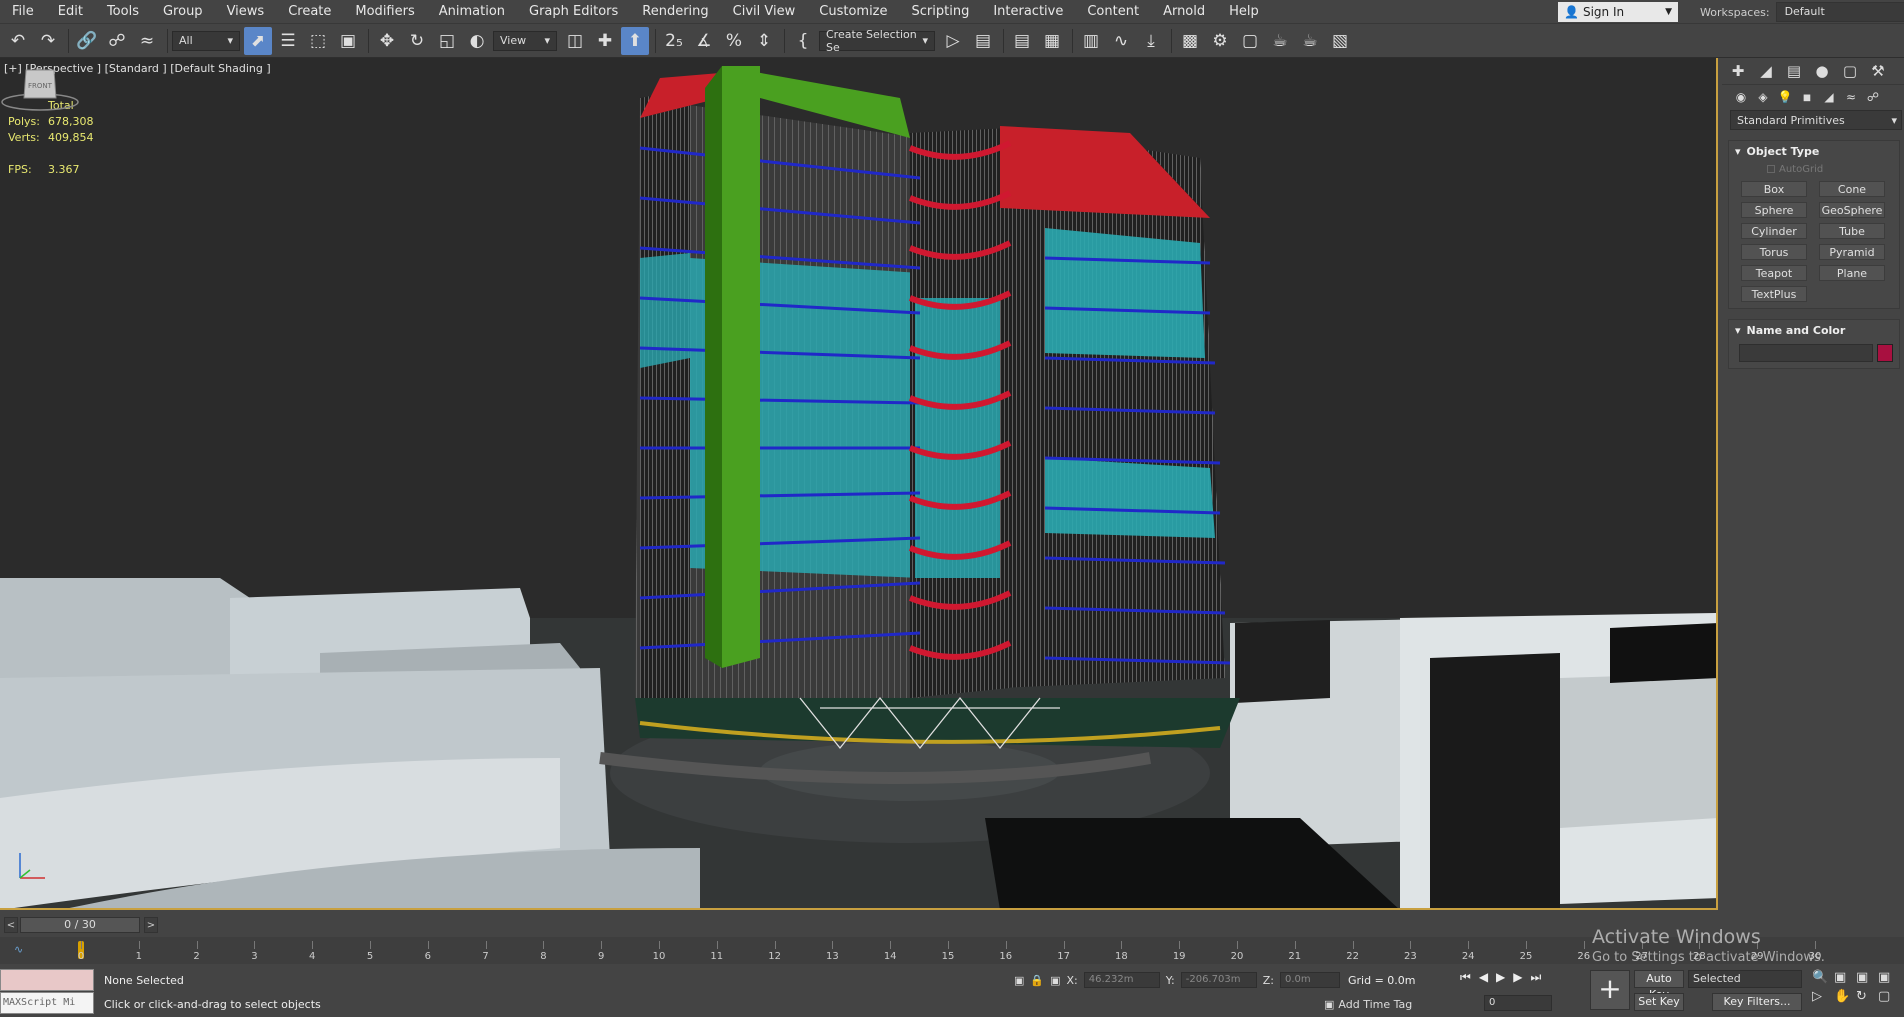 The height and width of the screenshot is (1017, 1904). Describe the element at coordinates (1465, 977) in the screenshot. I see `go-to-start-icon: ⏮` at that location.